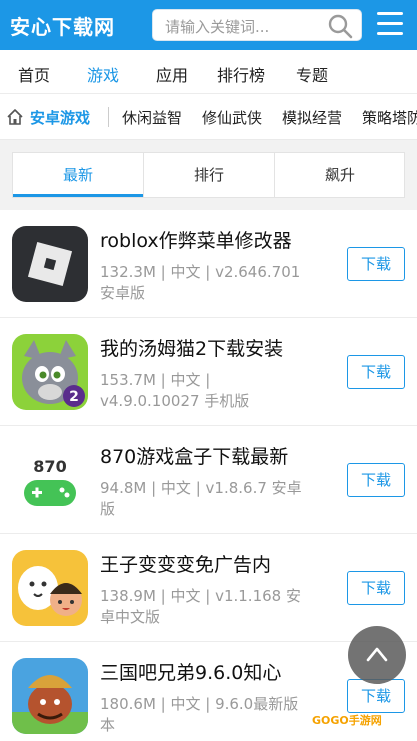 This screenshot has height=741, width=417. What do you see at coordinates (172, 74) in the screenshot?
I see `nav-apps: 应用` at bounding box center [172, 74].